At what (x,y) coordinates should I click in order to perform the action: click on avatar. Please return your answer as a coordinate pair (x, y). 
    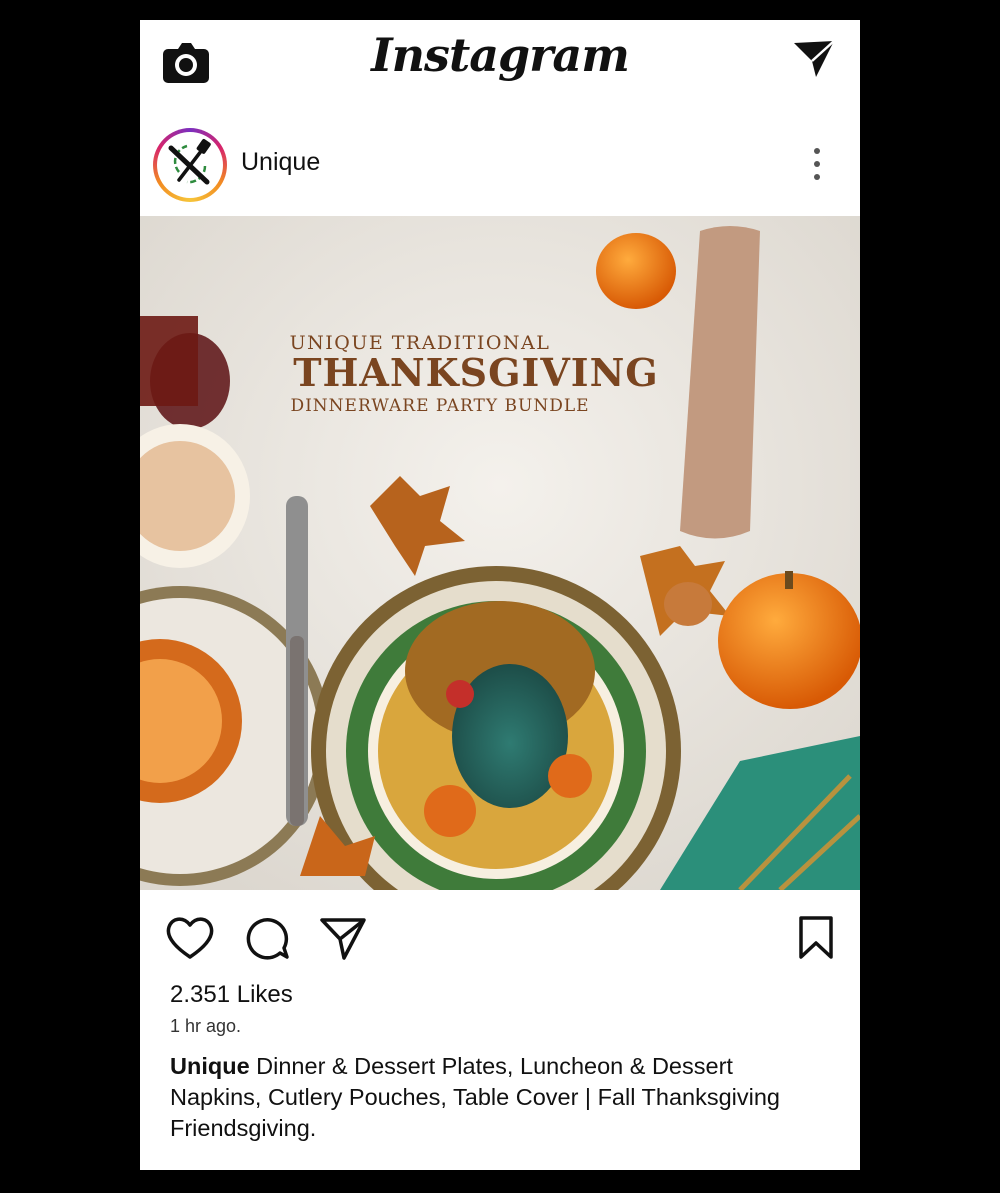
    Looking at the image, I should click on (190, 165).